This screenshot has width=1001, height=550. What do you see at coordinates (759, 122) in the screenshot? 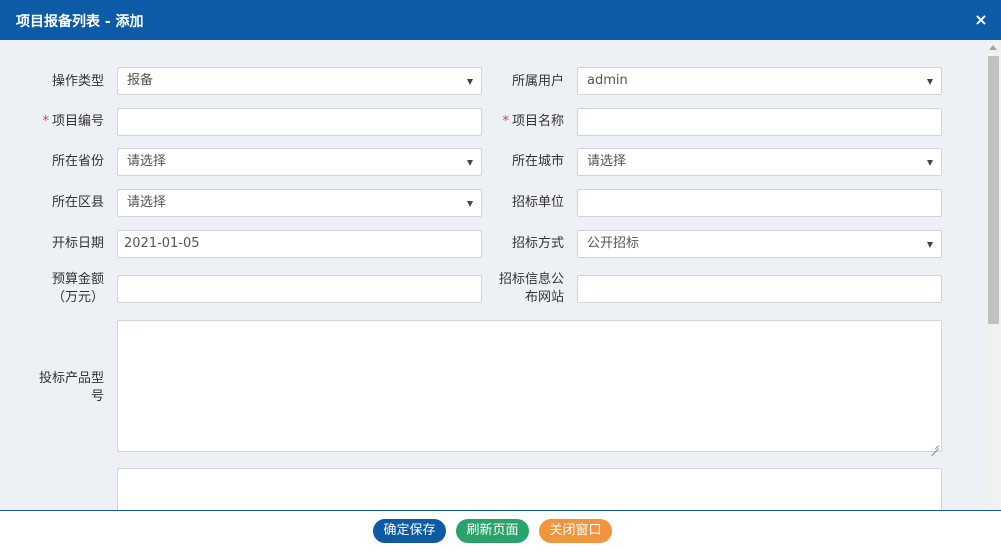
I see `project-name-input` at bounding box center [759, 122].